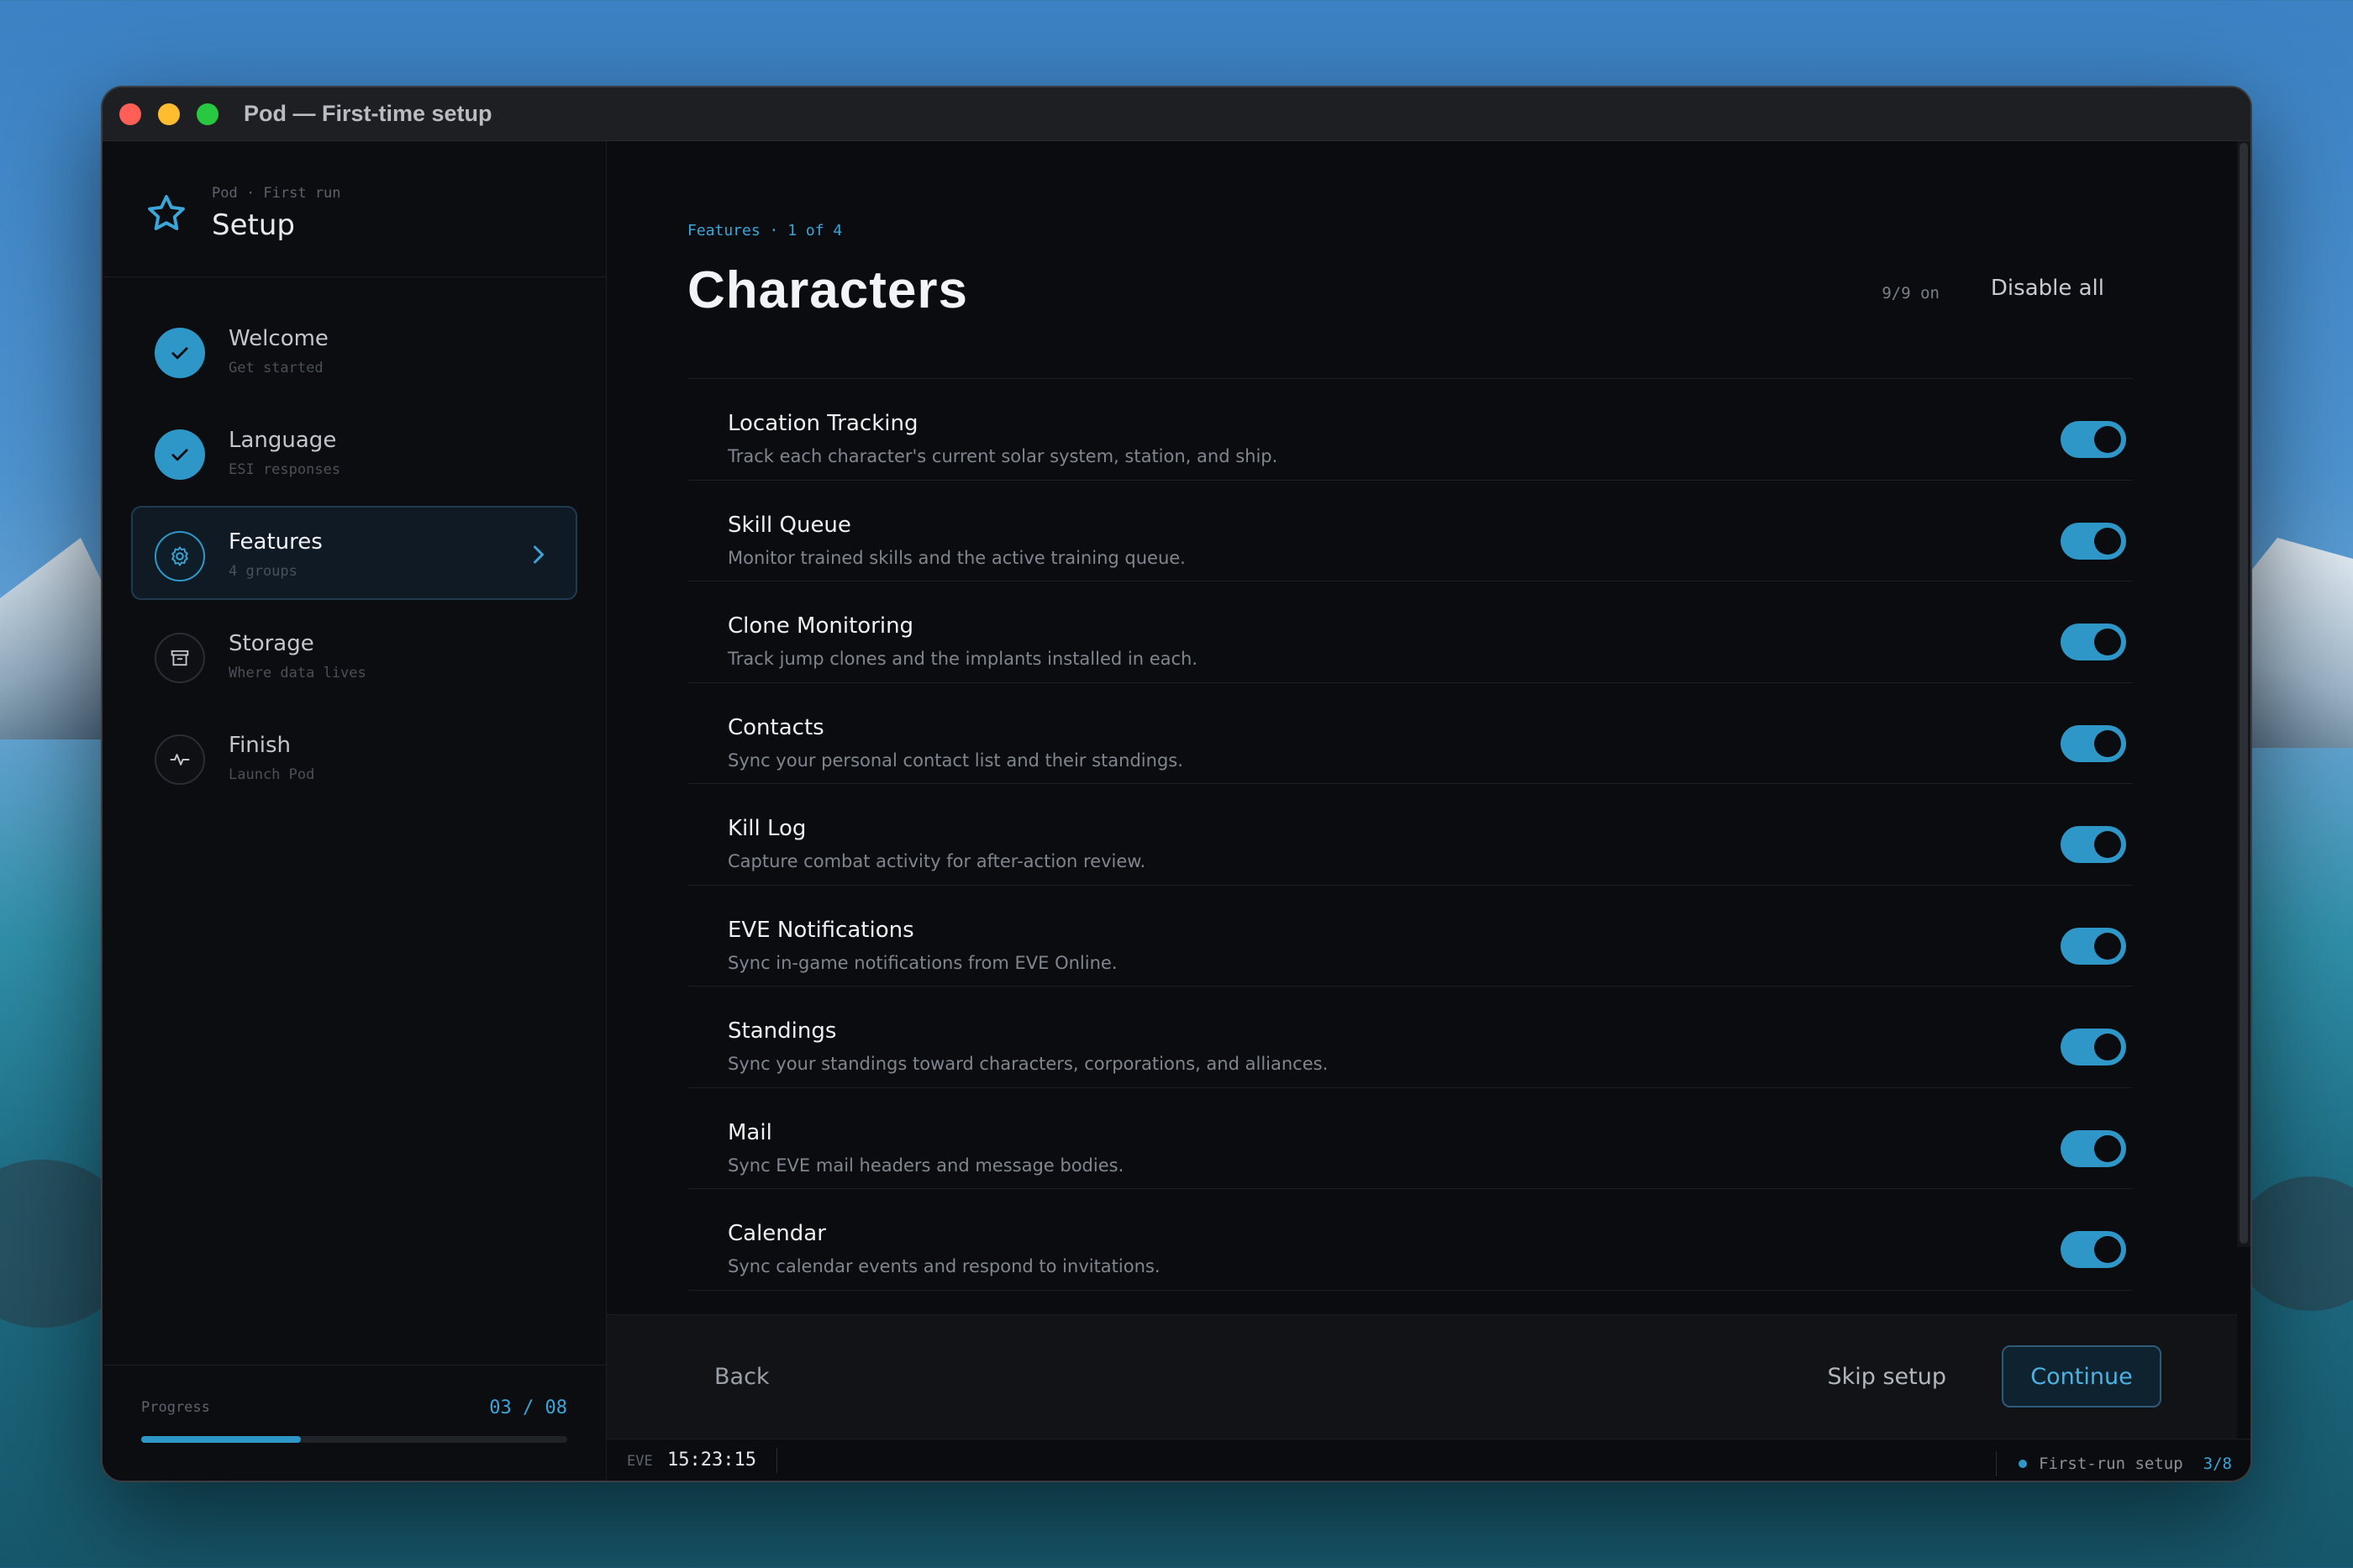 Image resolution: width=2353 pixels, height=1568 pixels. I want to click on title-bar: Pod — First-time setup, so click(1176, 114).